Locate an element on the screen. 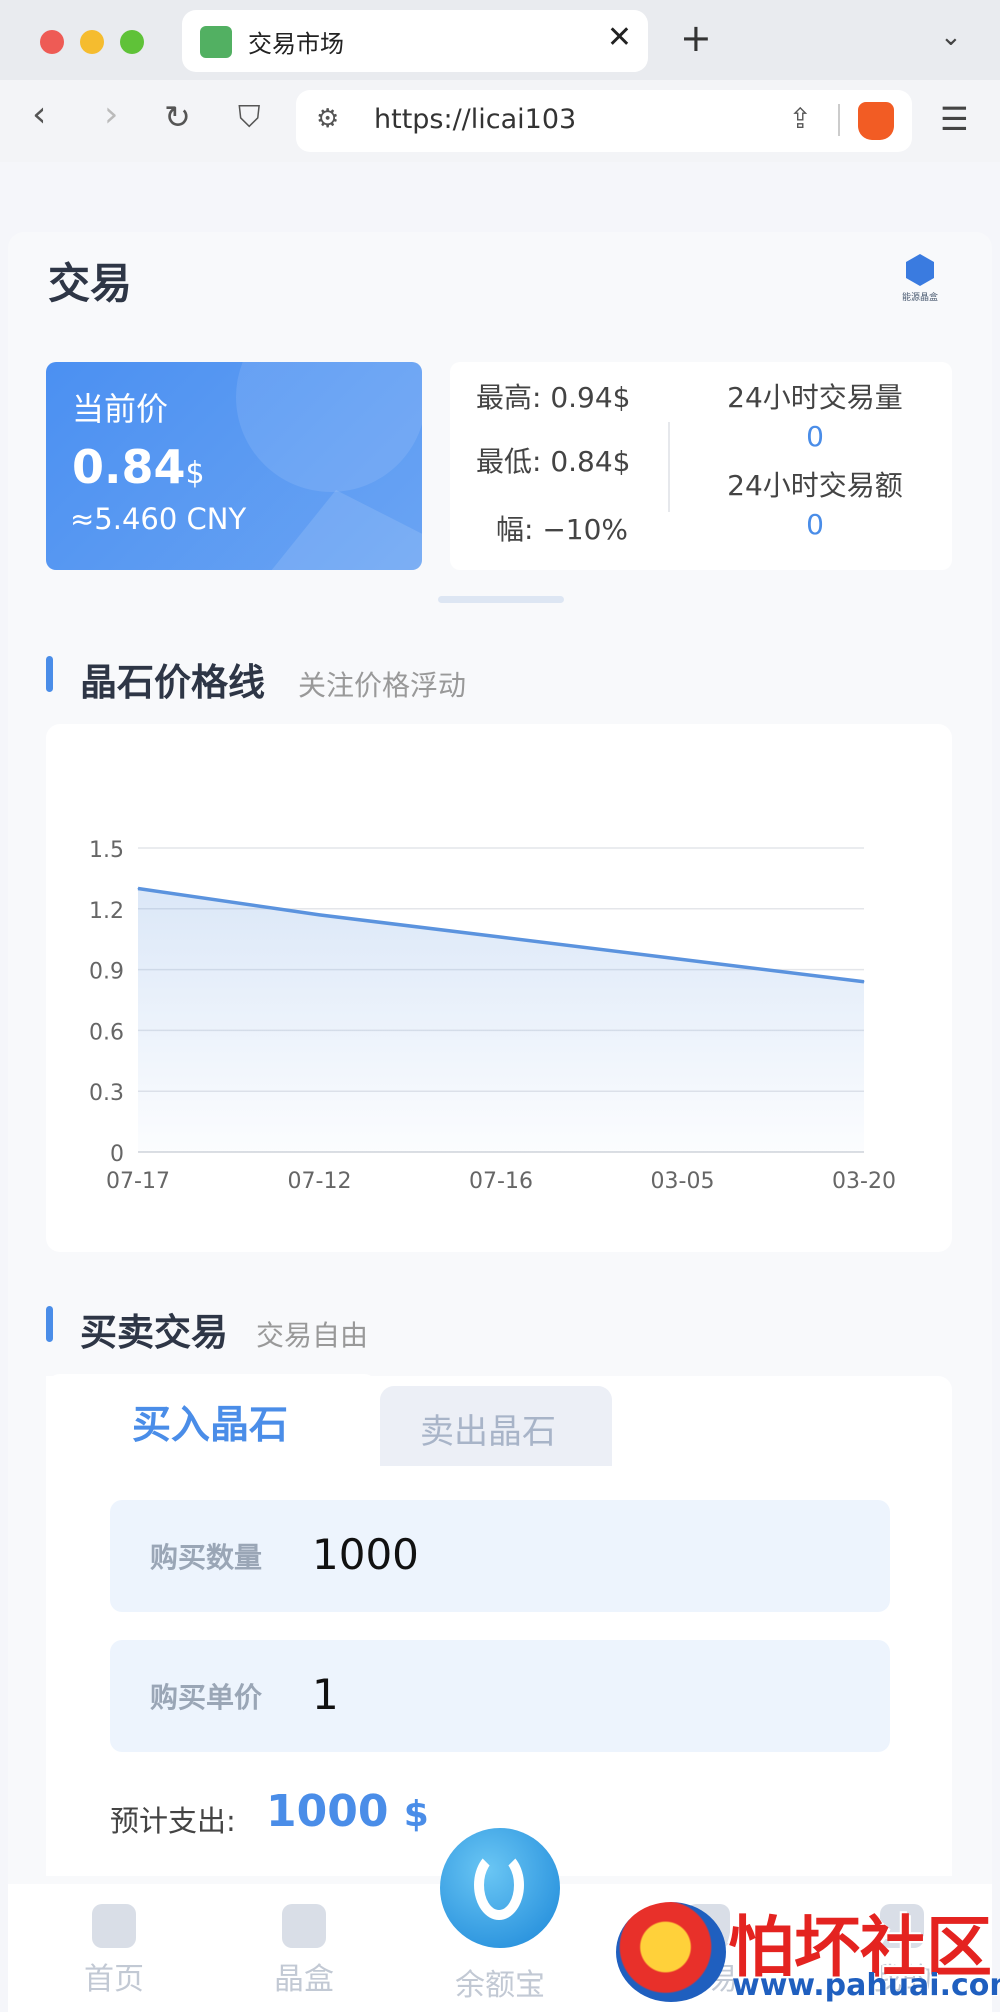  nav-balance: 余额宝 is located at coordinates (500, 1979).